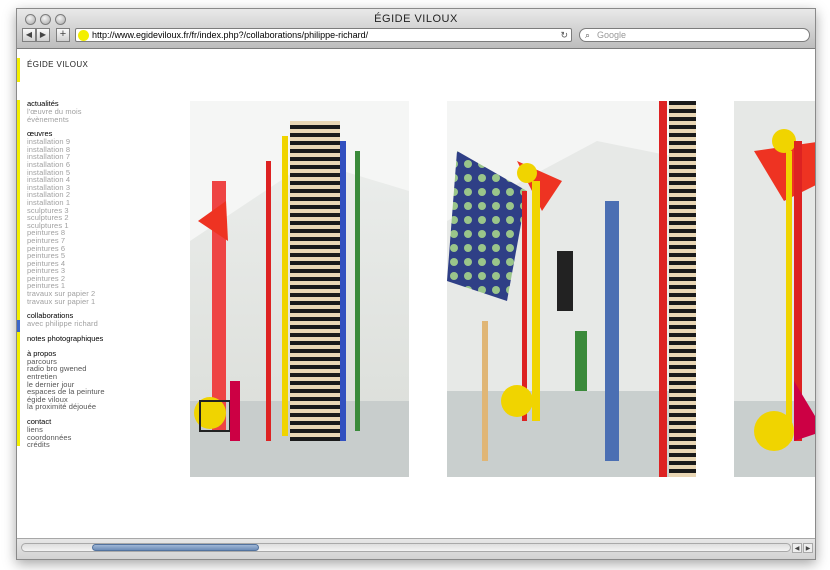 Image resolution: width=830 pixels, height=570 pixels. Describe the element at coordinates (416, 19) in the screenshot. I see `window-title: ÉGIDE VILOUX` at that location.